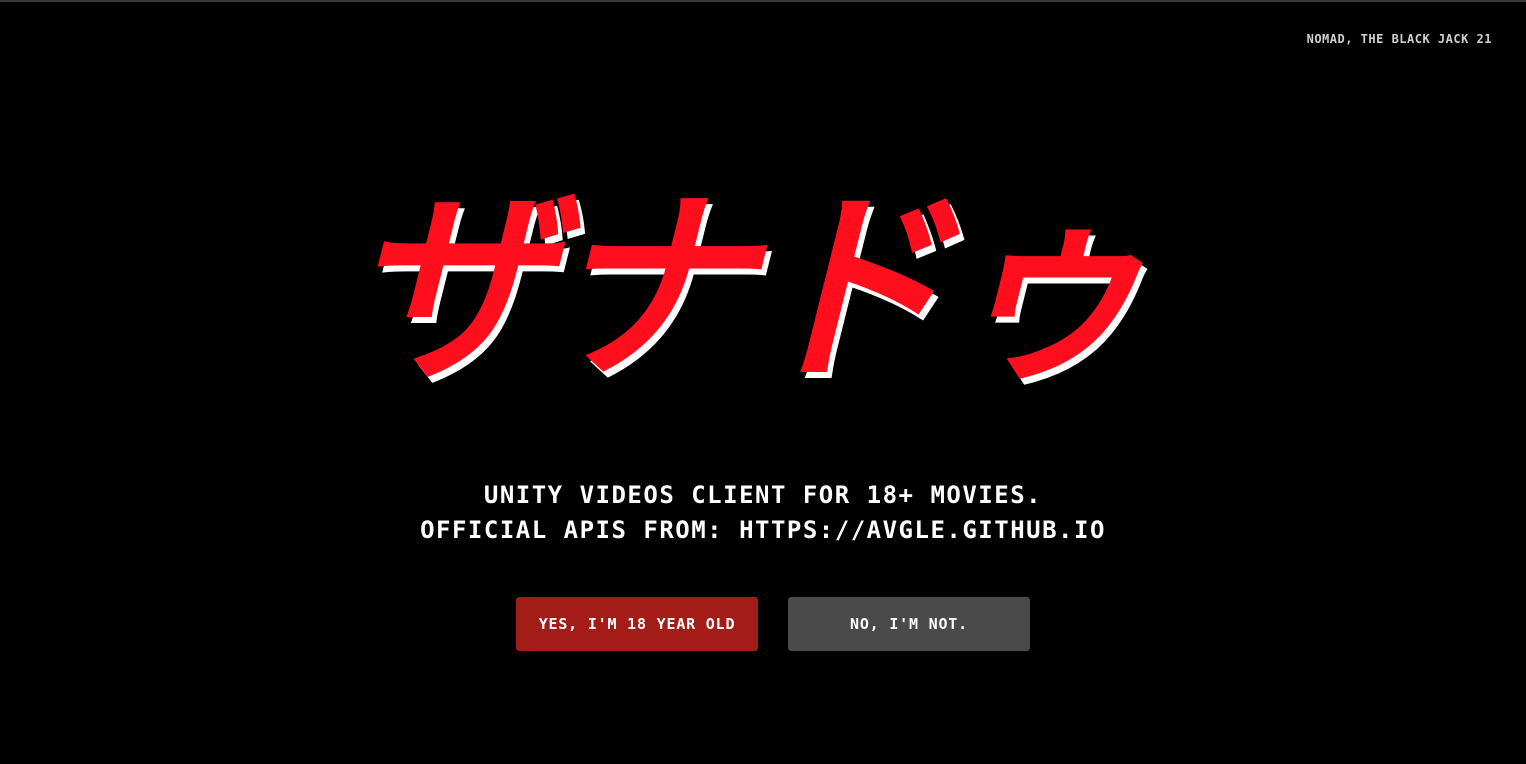  Describe the element at coordinates (909, 624) in the screenshot. I see `decline-age-button: NO, I'M NOT.` at that location.